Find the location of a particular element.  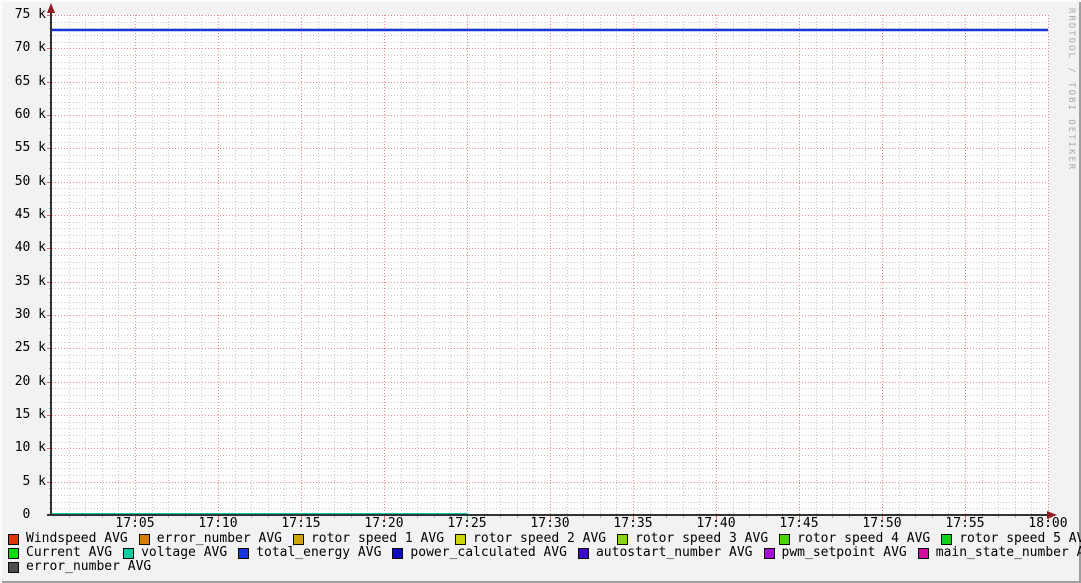

legend-item: autostart_number AVG is located at coordinates (665, 552).